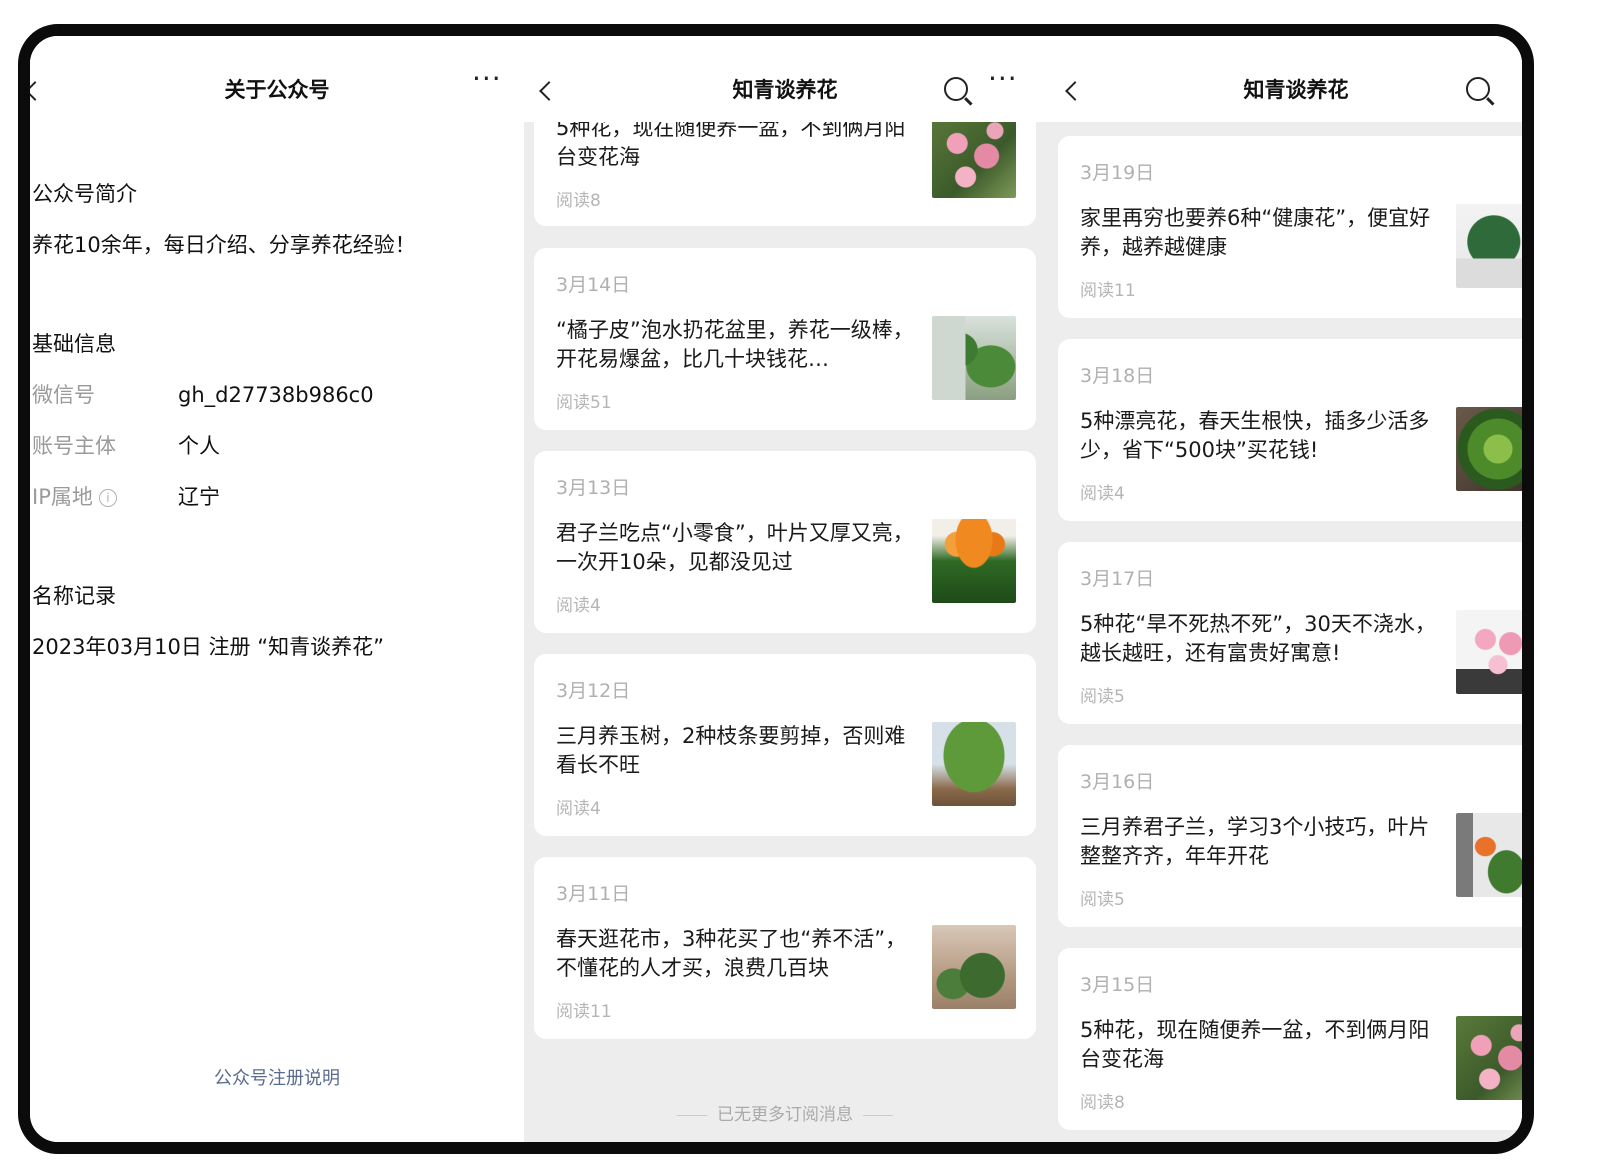  What do you see at coordinates (974, 967) in the screenshot?
I see `flower-market-icon` at bounding box center [974, 967].